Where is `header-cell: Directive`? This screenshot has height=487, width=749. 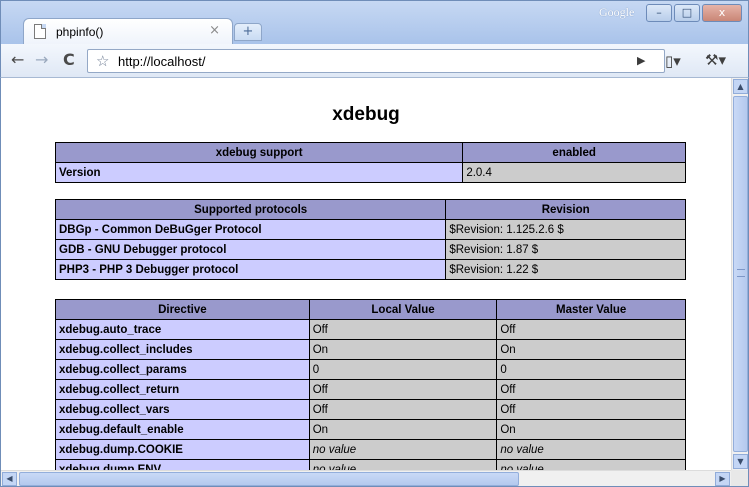
header-cell: Directive is located at coordinates (182, 309).